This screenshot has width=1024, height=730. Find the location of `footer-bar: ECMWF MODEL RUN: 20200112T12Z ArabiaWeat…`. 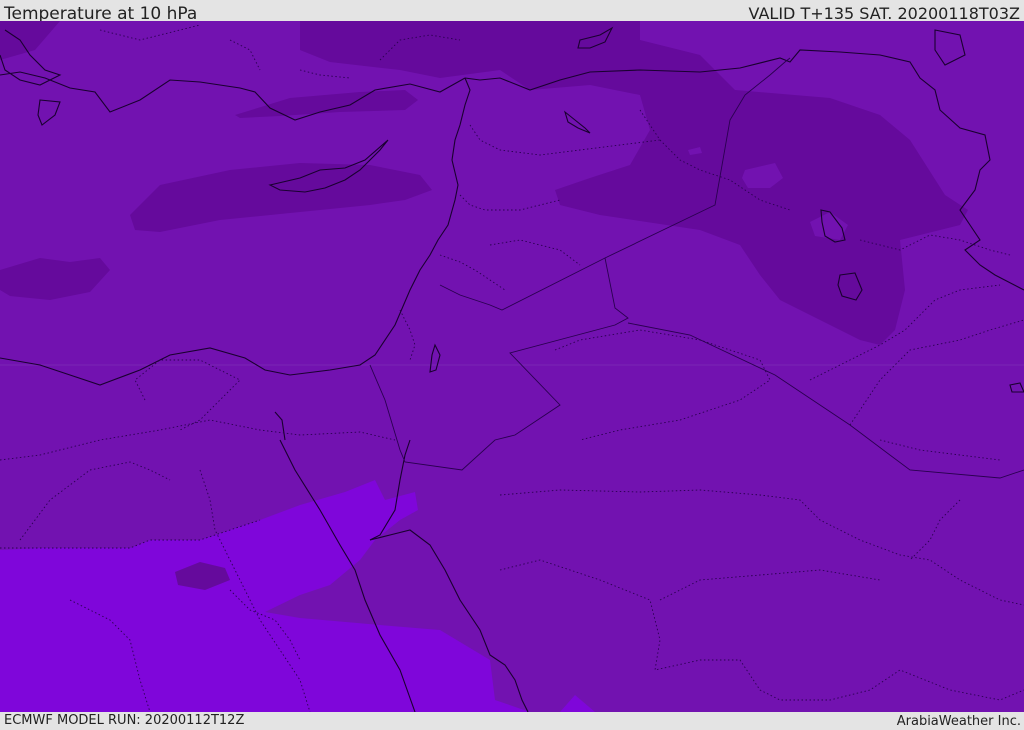

footer-bar: ECMWF MODEL RUN: 20200112T12Z ArabiaWeat… is located at coordinates (512, 720).